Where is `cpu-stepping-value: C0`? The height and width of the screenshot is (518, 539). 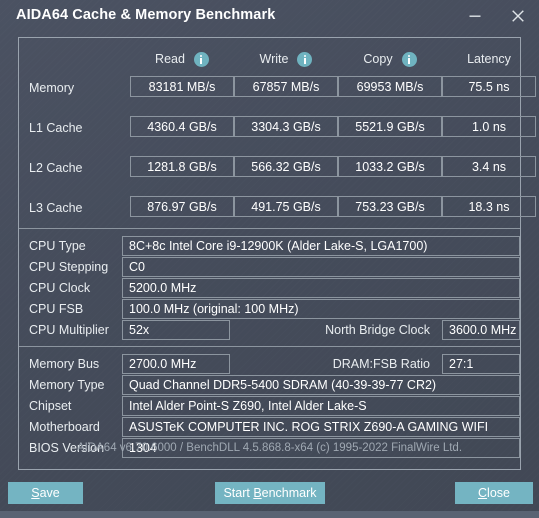
cpu-stepping-value: C0 is located at coordinates (321, 267).